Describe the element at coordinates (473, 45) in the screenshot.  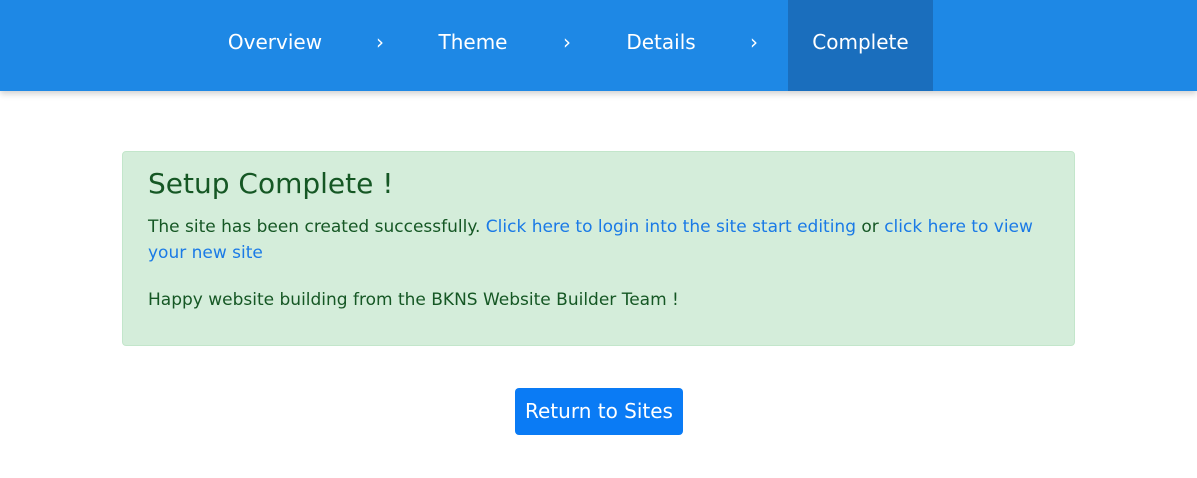
I see `step-theme: Theme` at that location.